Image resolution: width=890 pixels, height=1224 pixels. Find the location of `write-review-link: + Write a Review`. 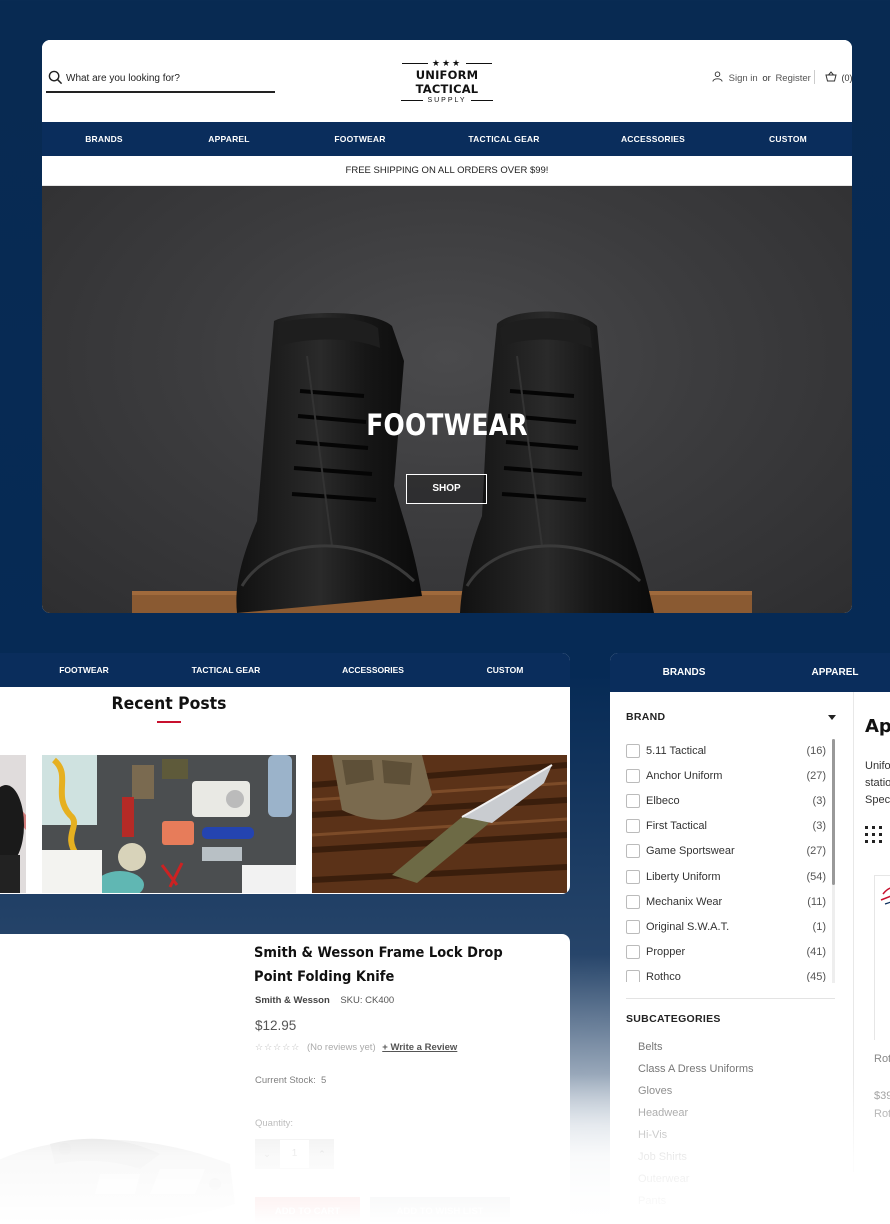

write-review-link: + Write a Review is located at coordinates (419, 1047).